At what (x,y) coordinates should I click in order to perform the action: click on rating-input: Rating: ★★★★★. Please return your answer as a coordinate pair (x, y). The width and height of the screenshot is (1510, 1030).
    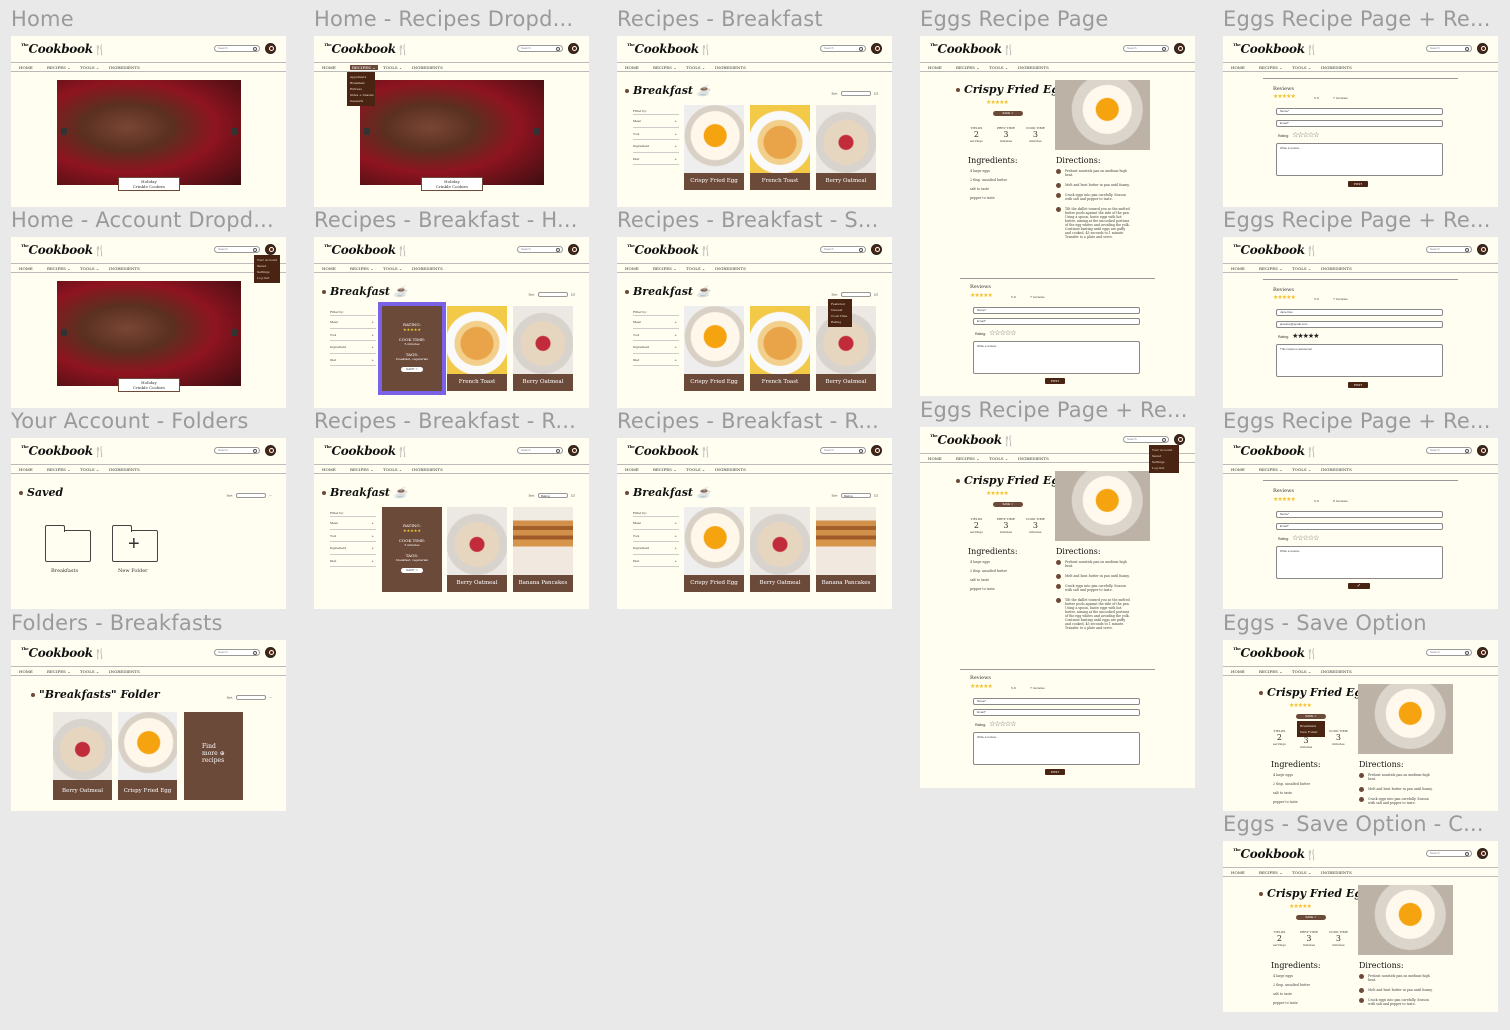
    Looking at the image, I should click on (1298, 336).